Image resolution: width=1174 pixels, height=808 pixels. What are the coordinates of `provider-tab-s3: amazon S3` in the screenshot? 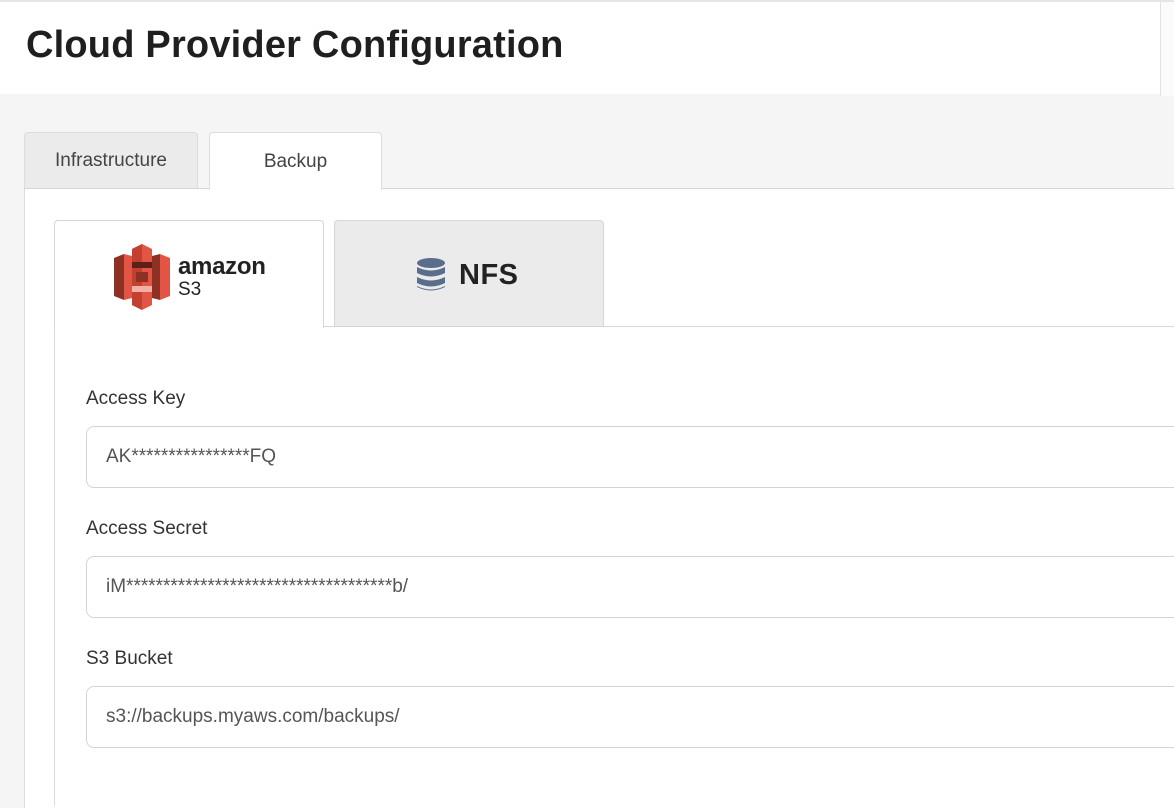 It's located at (189, 274).